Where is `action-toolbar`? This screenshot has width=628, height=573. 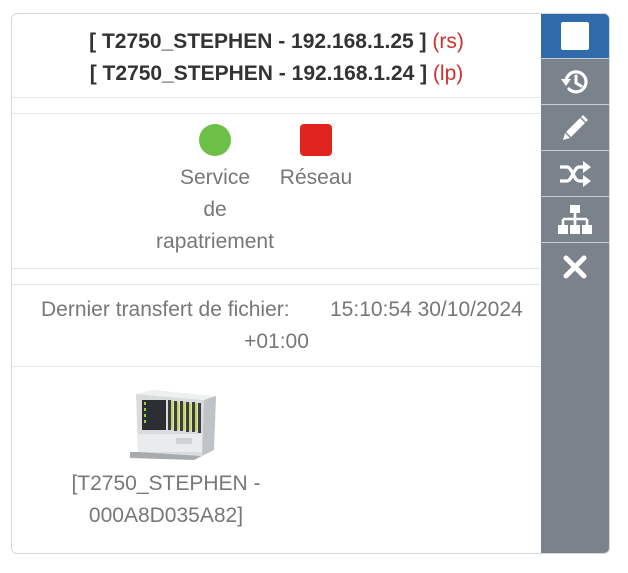 action-toolbar is located at coordinates (575, 283).